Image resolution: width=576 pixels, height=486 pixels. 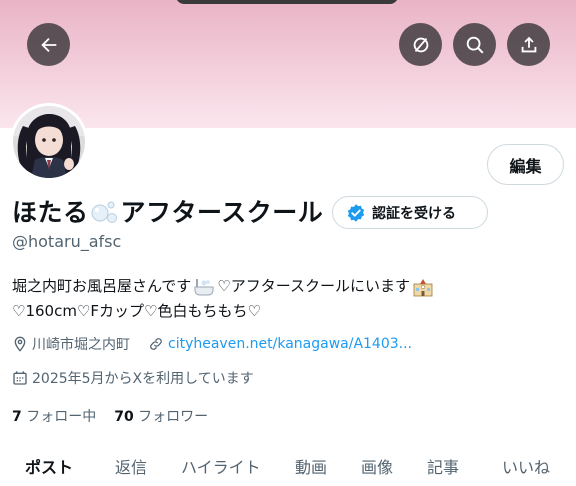 I want to click on tab-photos: 画像, so click(x=377, y=466).